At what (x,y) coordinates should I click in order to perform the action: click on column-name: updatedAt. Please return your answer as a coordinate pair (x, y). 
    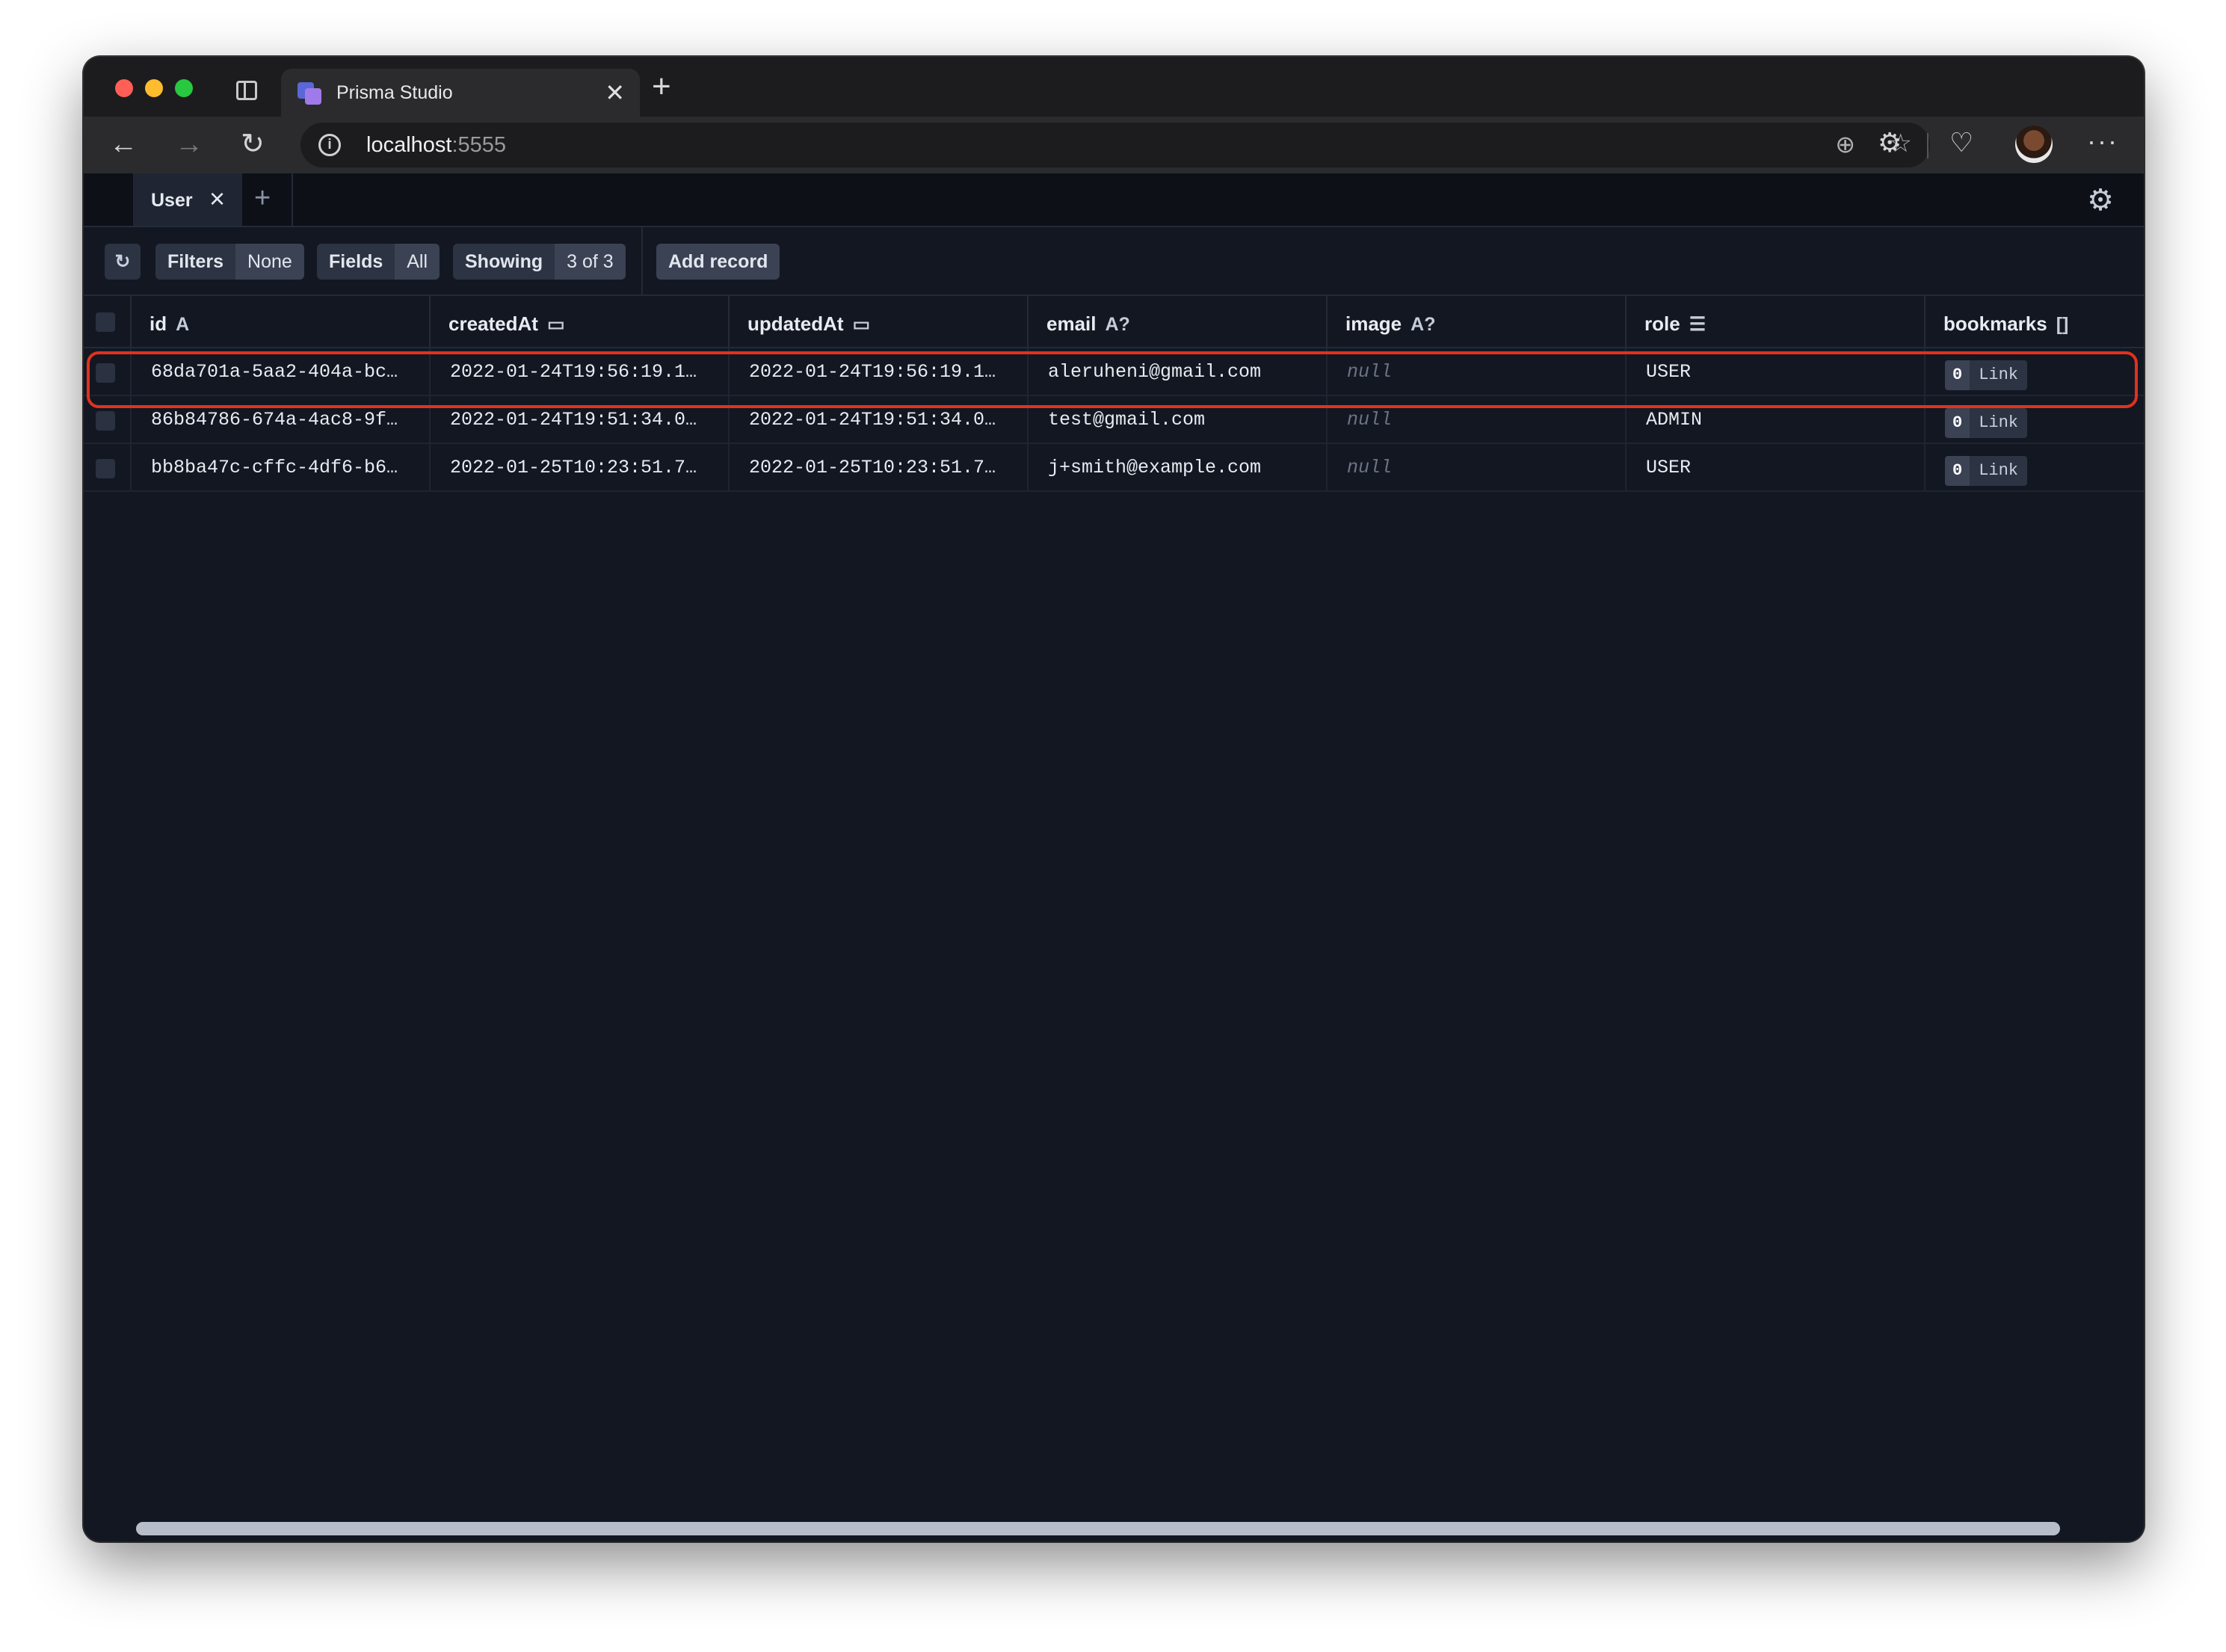
    Looking at the image, I should click on (795, 323).